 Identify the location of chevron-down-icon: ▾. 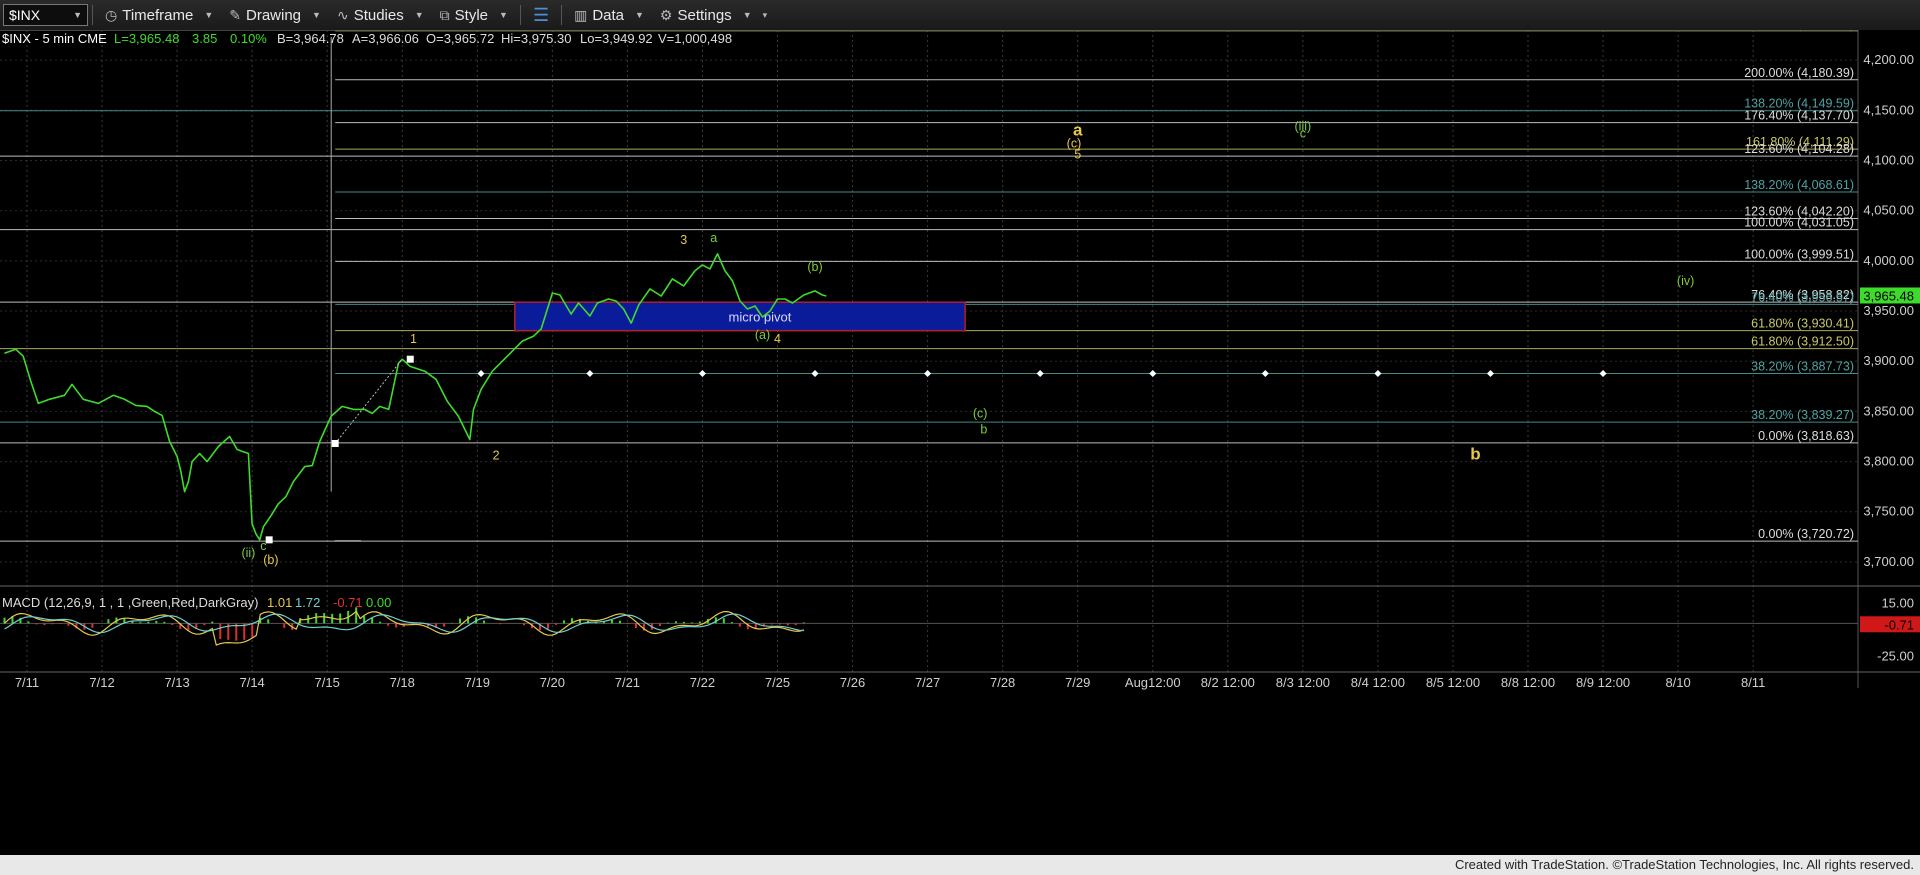
(765, 14).